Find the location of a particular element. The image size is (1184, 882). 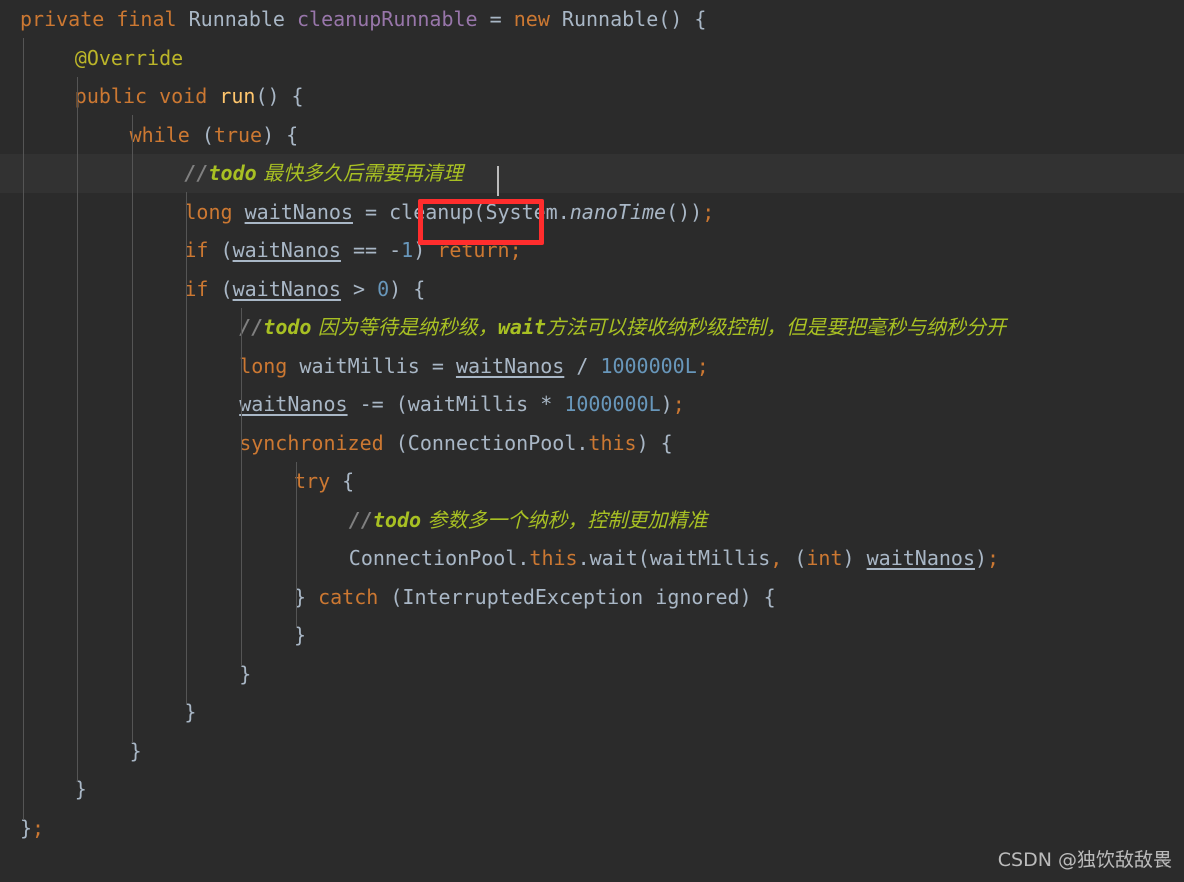

watermark-handle: @独饮敌敌畏 is located at coordinates (1114, 860).